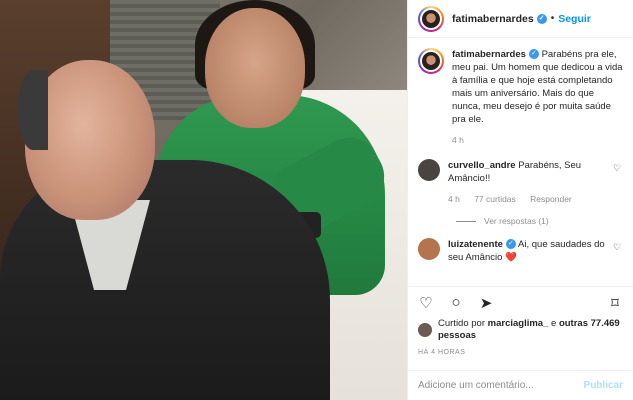 This screenshot has height=400, width=633. What do you see at coordinates (255, 68) in the screenshot?
I see `photo-woman-face` at bounding box center [255, 68].